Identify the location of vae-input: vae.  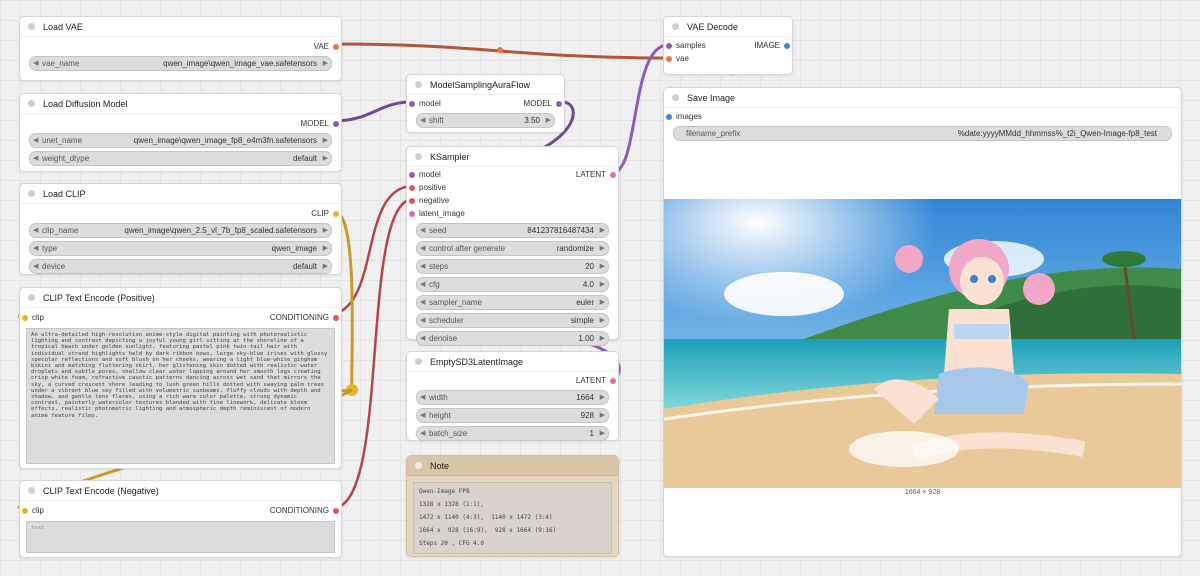
(677, 58).